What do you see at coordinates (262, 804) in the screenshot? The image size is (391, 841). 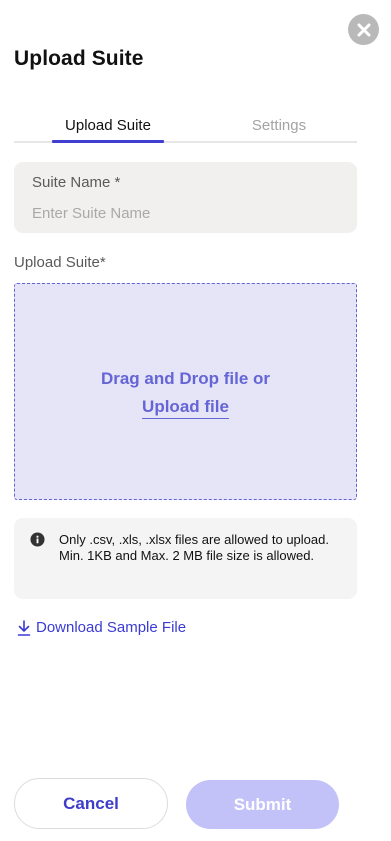 I see `submit-button: Submit` at bounding box center [262, 804].